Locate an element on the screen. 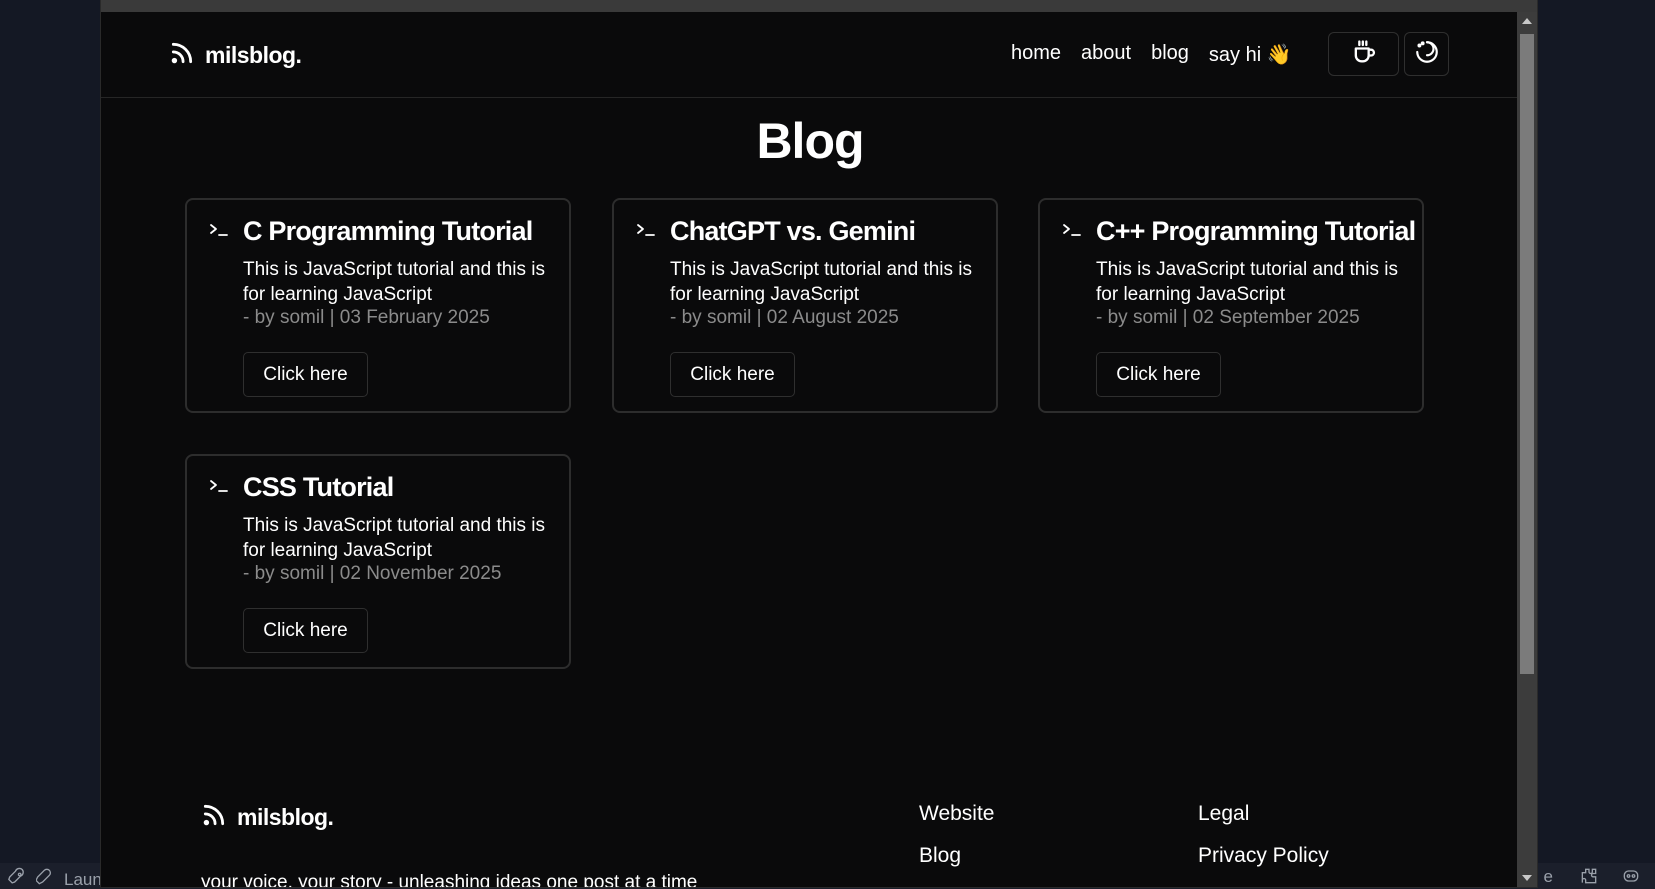  scroll-down-arrow-icon is located at coordinates (1527, 878).